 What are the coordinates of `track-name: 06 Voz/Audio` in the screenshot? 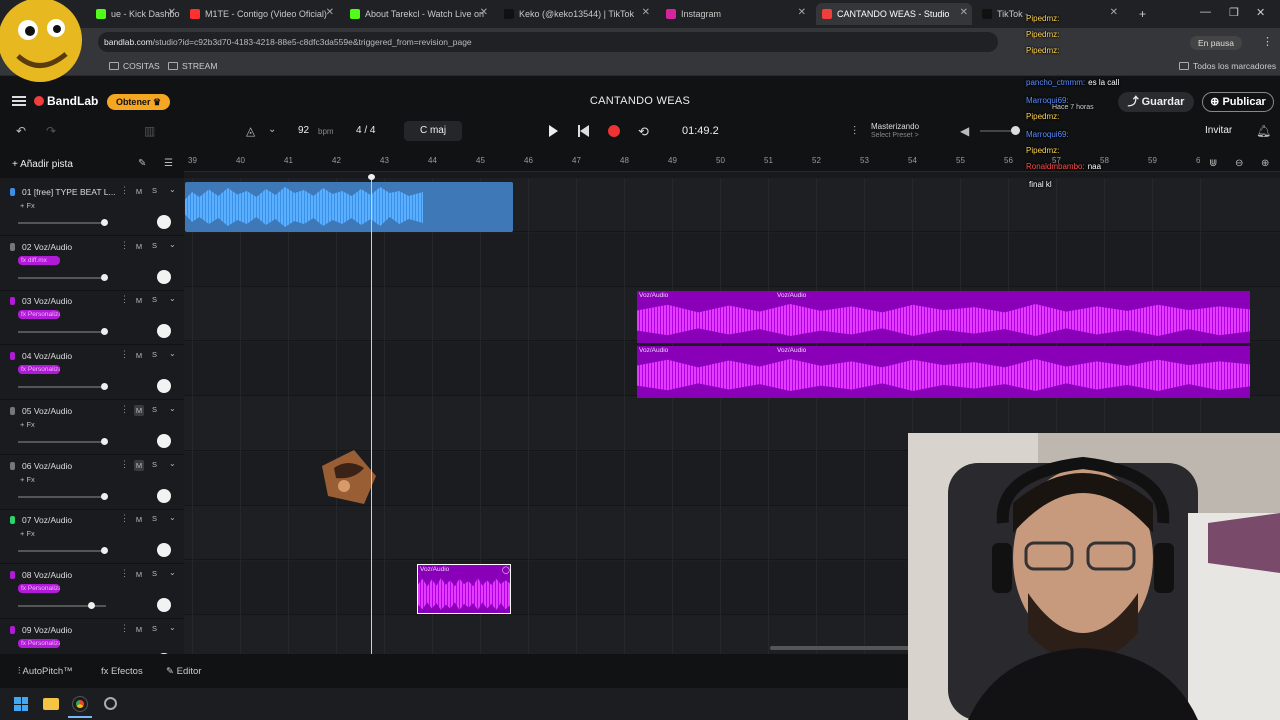 It's located at (47, 466).